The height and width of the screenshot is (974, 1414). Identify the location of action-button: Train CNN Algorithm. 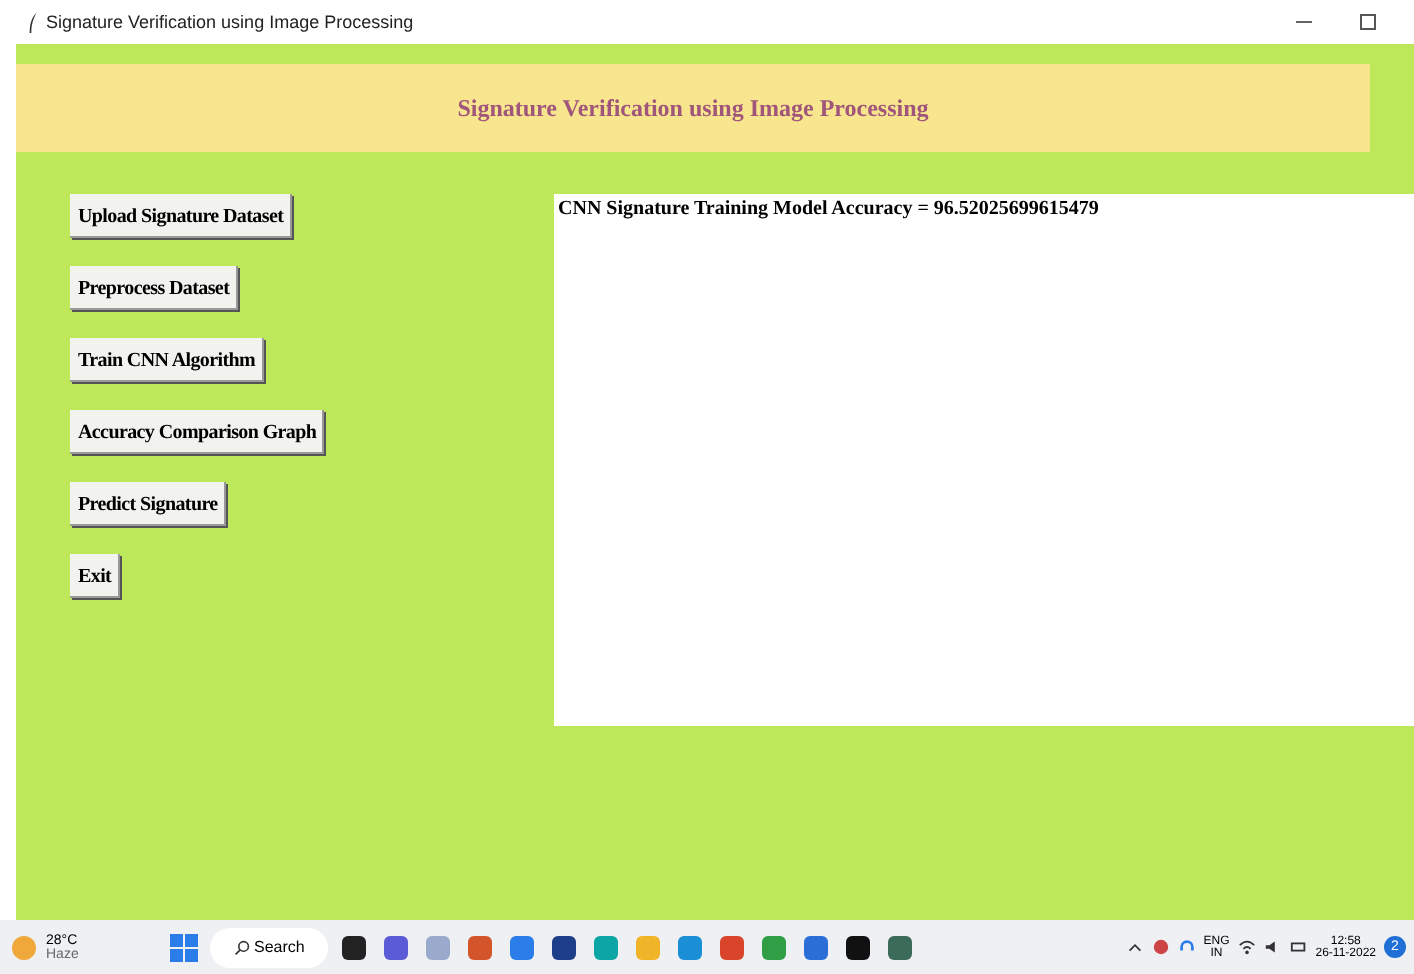
(167, 360).